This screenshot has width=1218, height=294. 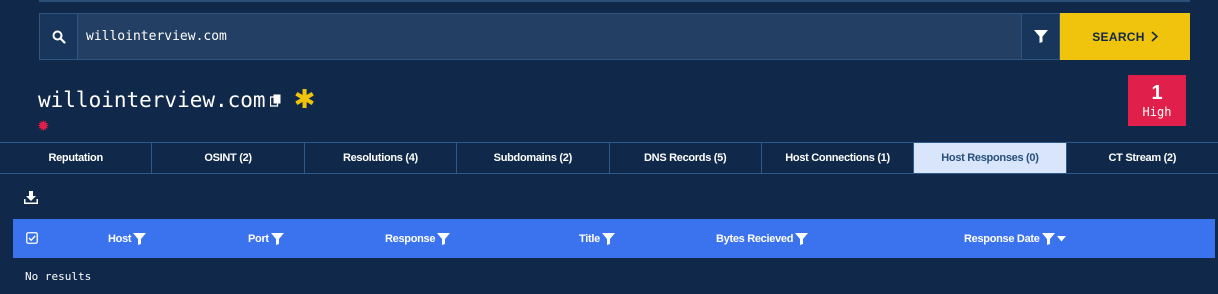 I want to click on download-icon, so click(x=31, y=200).